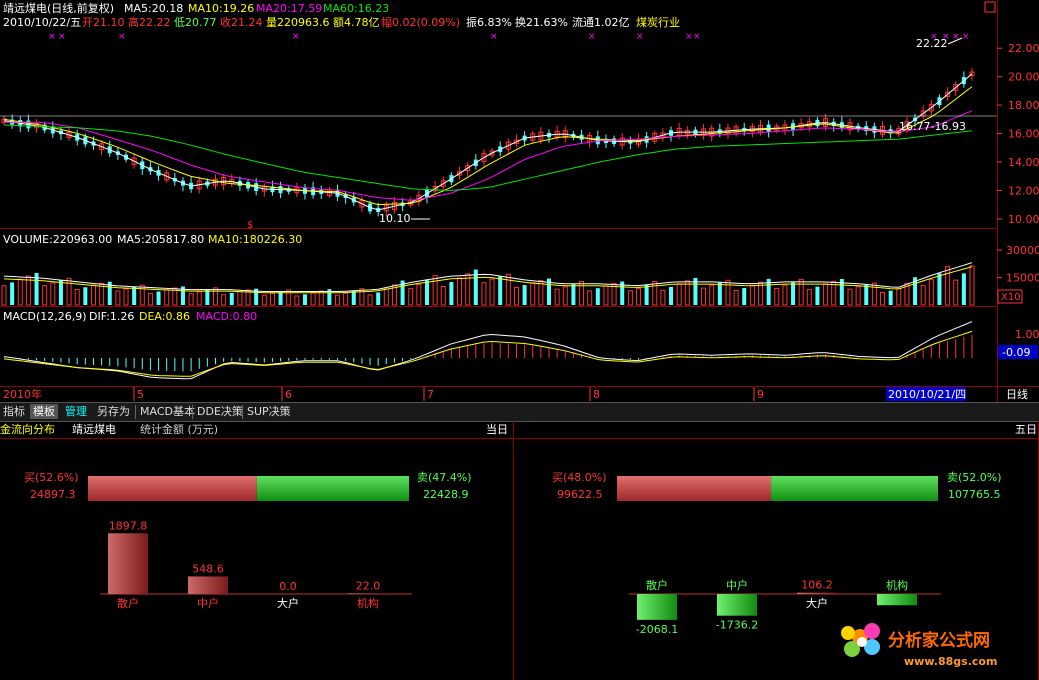 This screenshot has width=1039, height=680. I want to click on month-label: 6, so click(288, 394).